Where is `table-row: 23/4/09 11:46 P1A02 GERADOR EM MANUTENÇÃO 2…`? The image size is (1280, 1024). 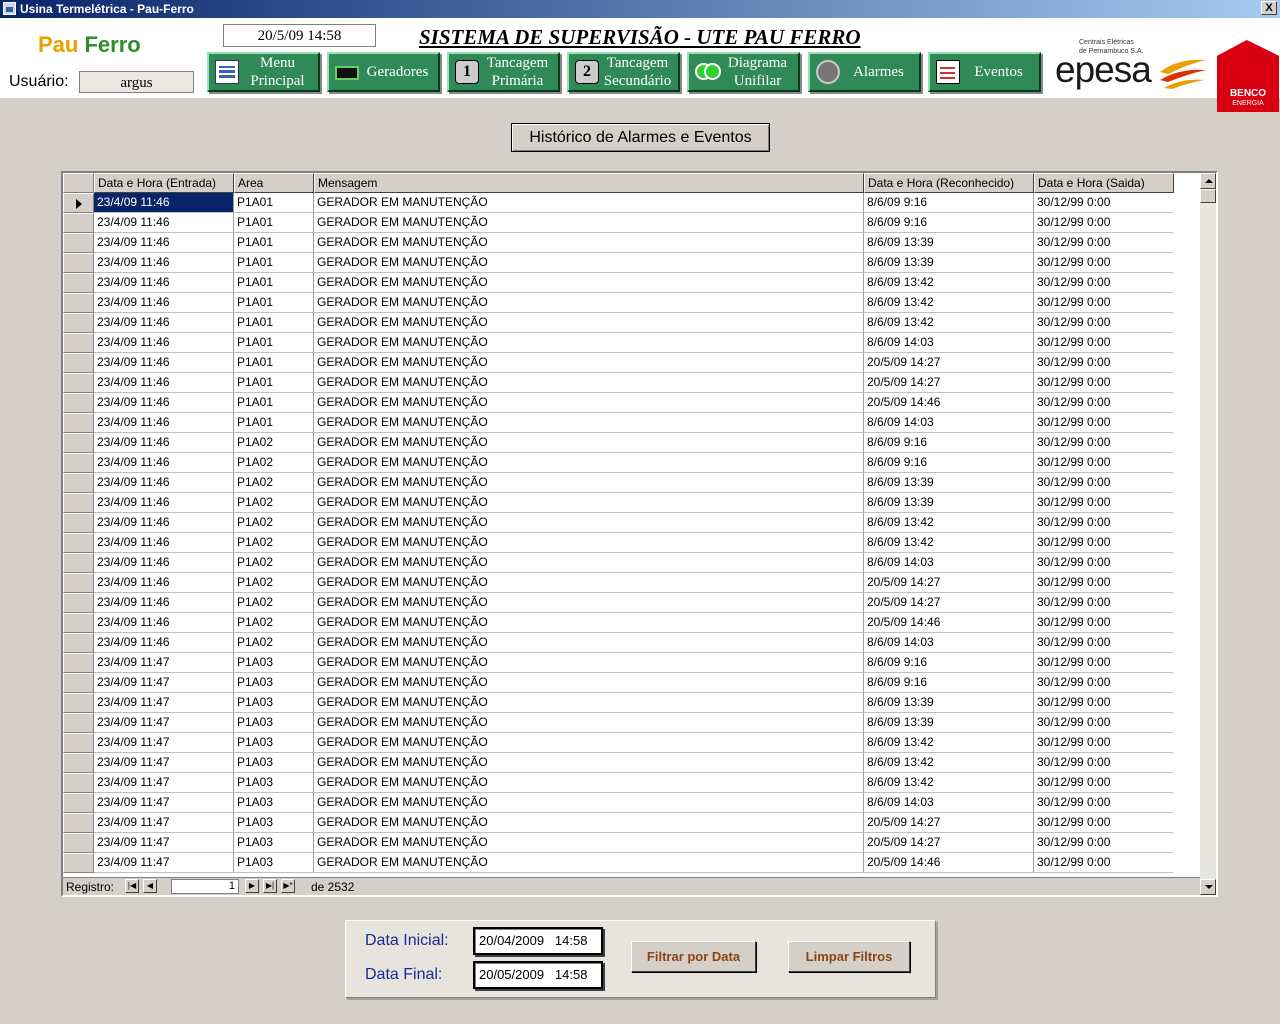 table-row: 23/4/09 11:46 P1A02 GERADOR EM MANUTENÇÃO 2… is located at coordinates (618, 583).